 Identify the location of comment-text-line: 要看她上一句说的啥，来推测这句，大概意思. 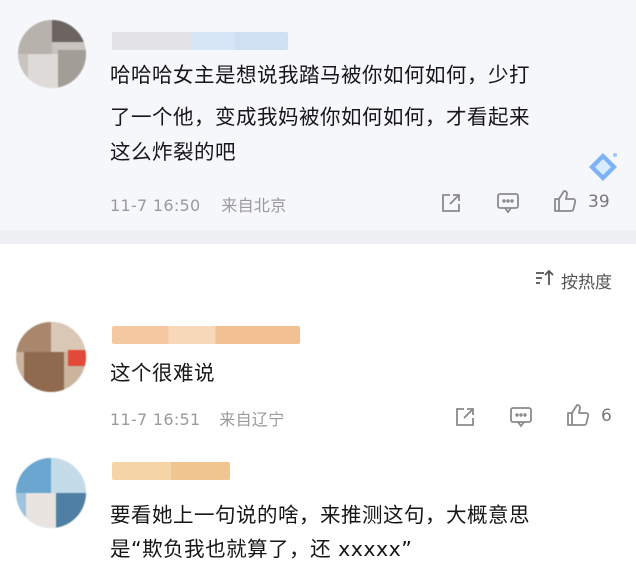
(320, 515).